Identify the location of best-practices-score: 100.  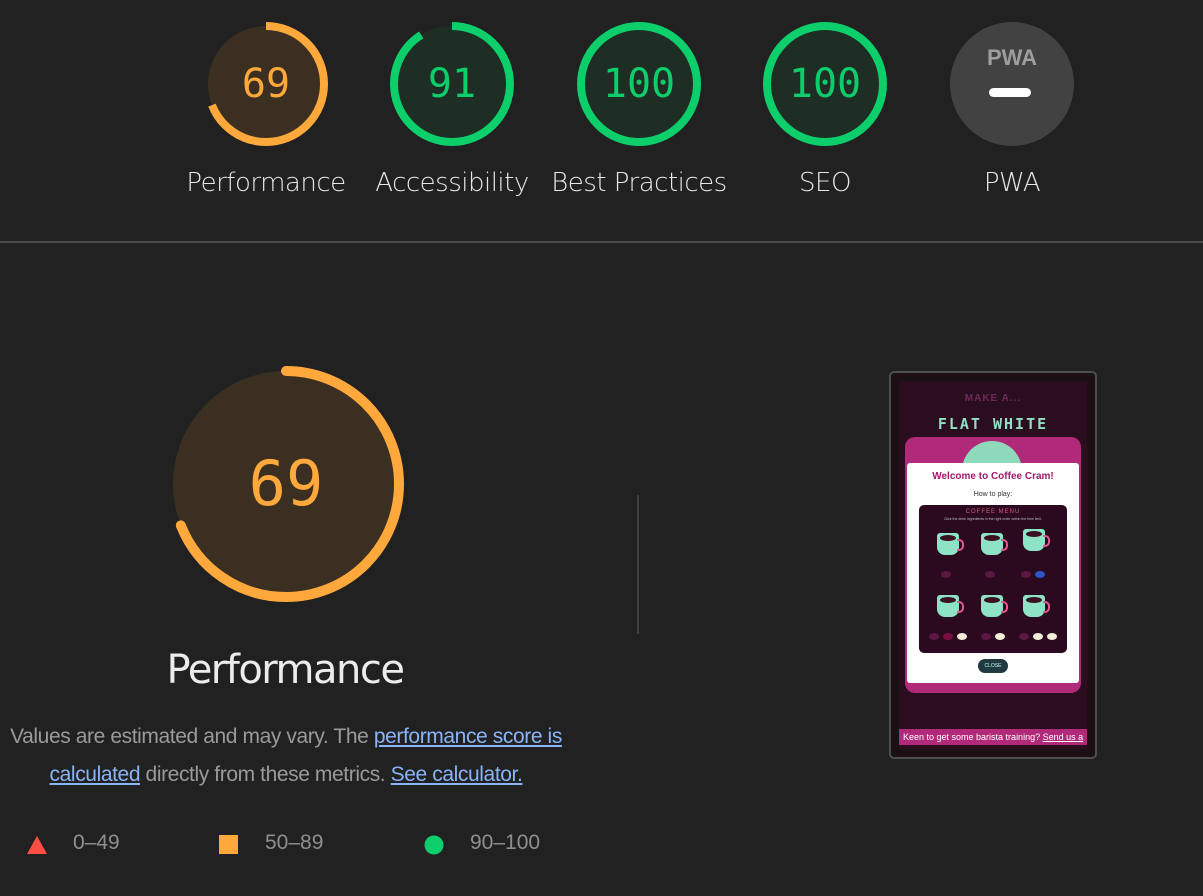
(639, 84).